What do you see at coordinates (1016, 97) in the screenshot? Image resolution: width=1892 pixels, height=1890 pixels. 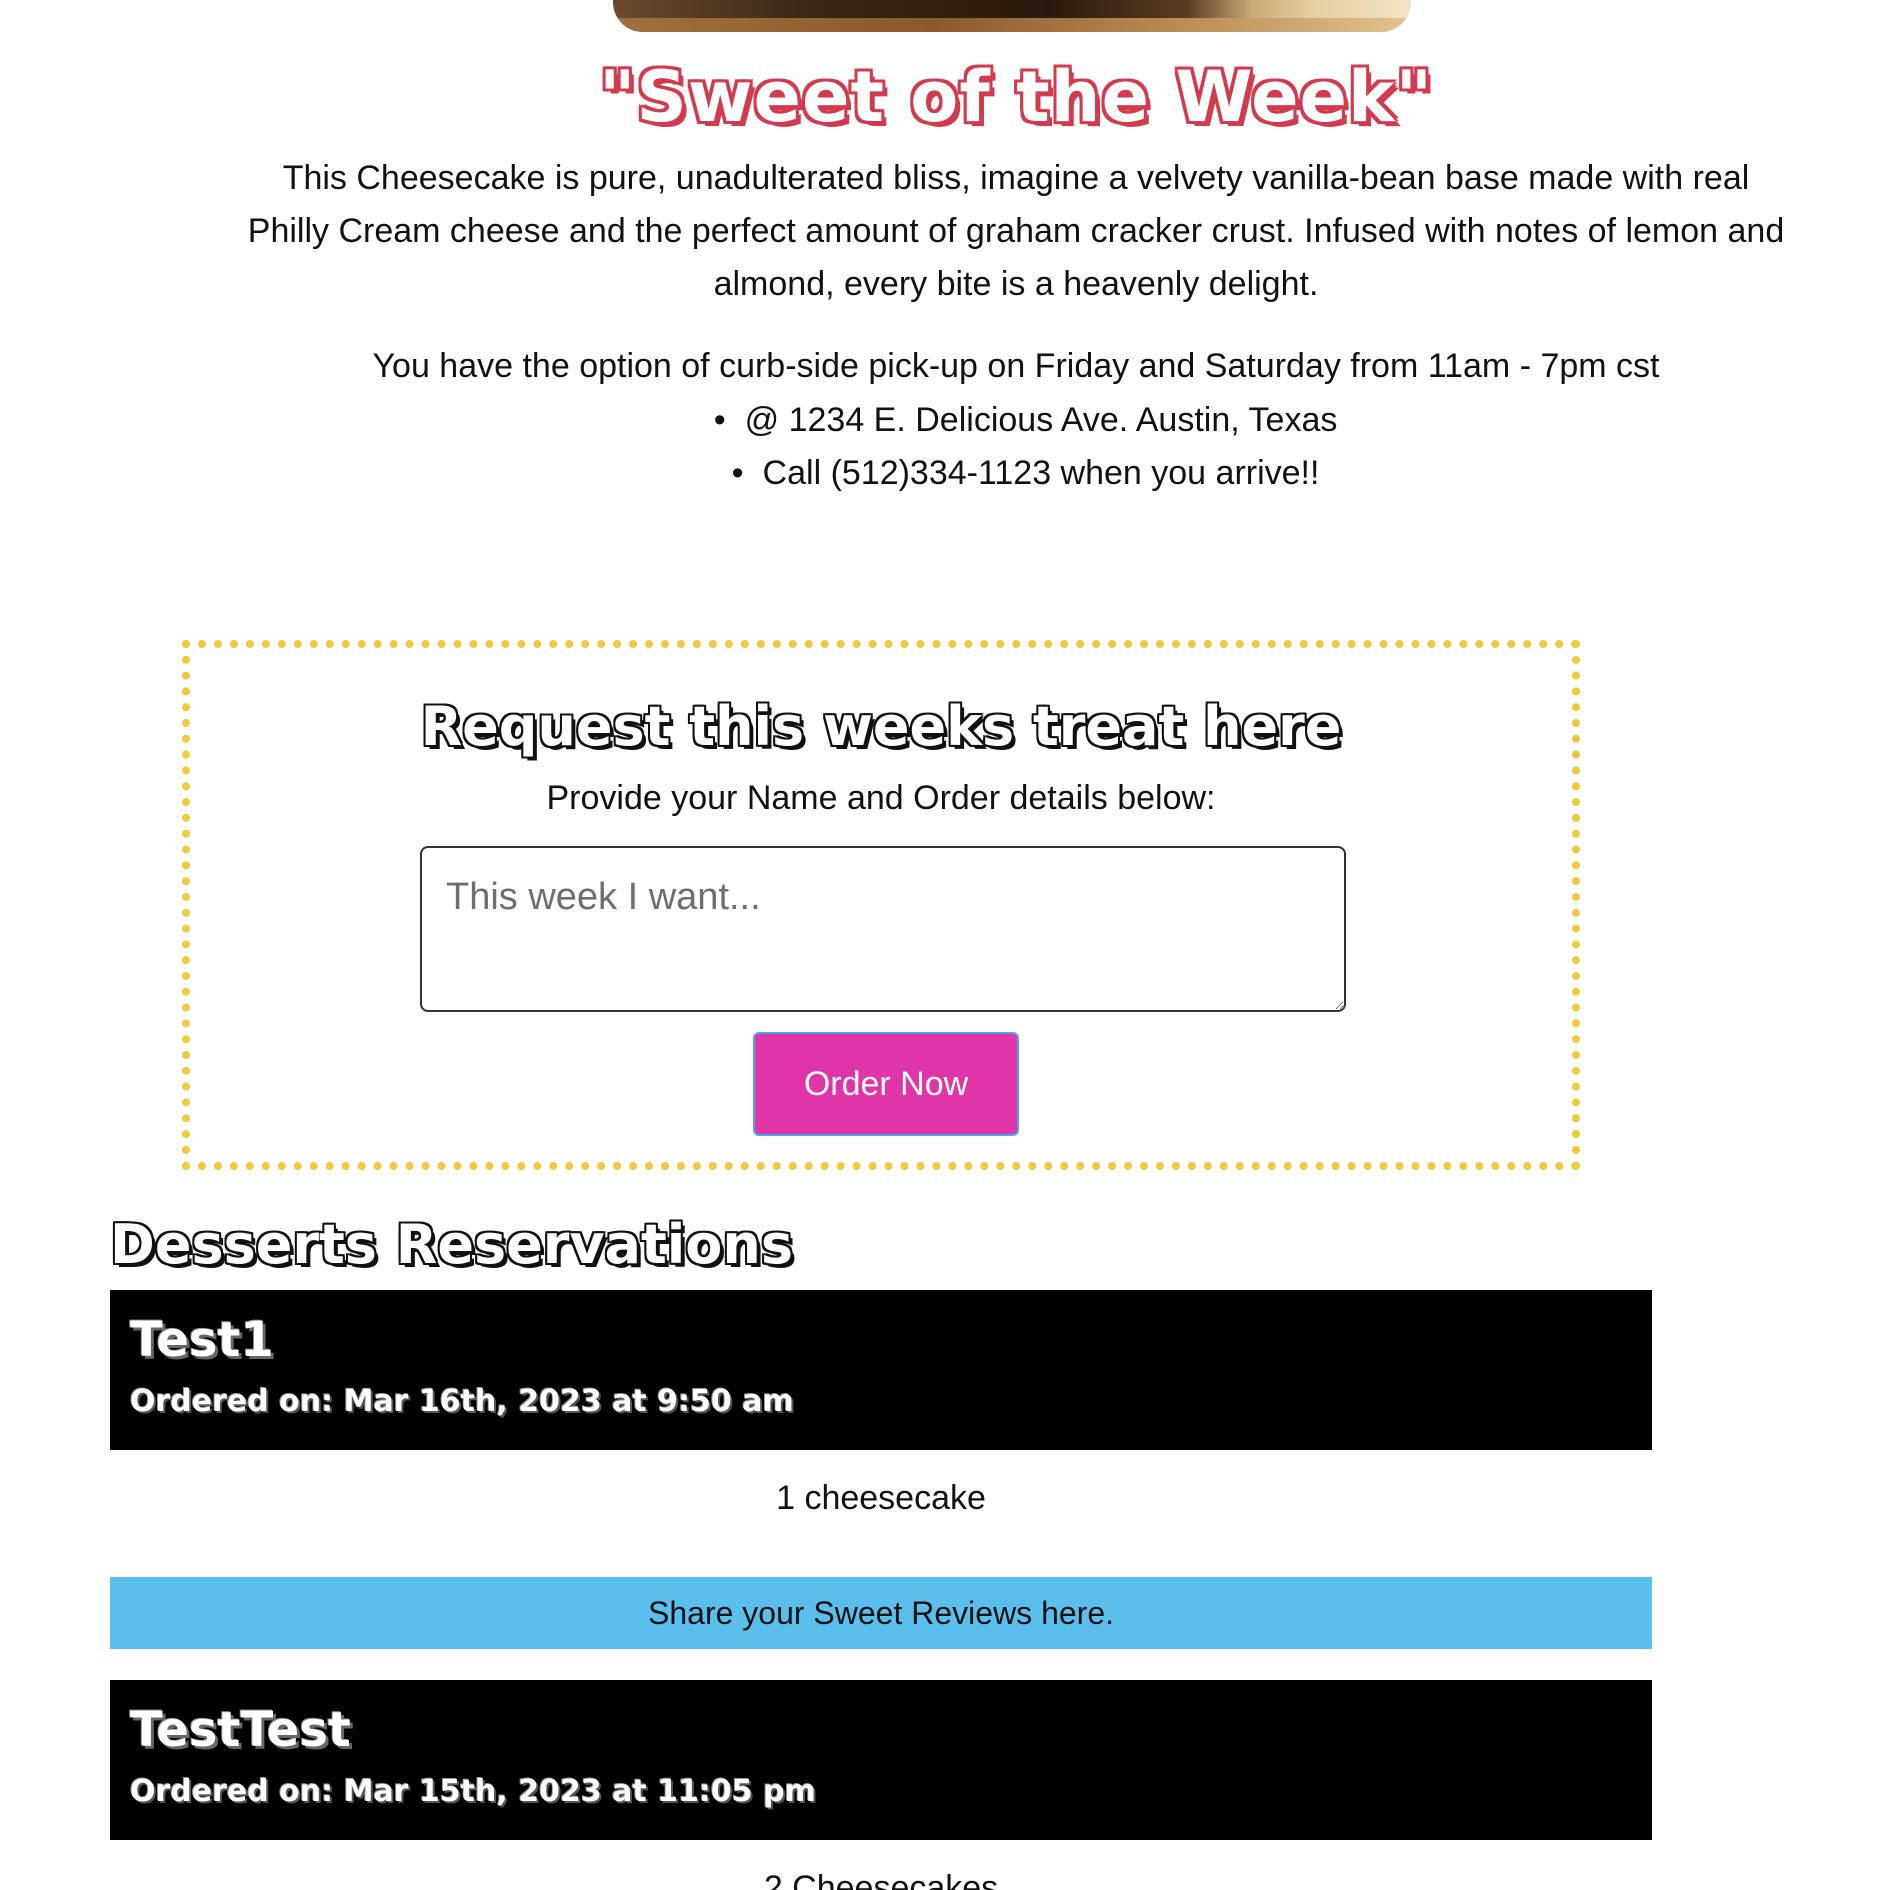 I see `sweet-of-week-title: "Sweet of the Week"` at bounding box center [1016, 97].